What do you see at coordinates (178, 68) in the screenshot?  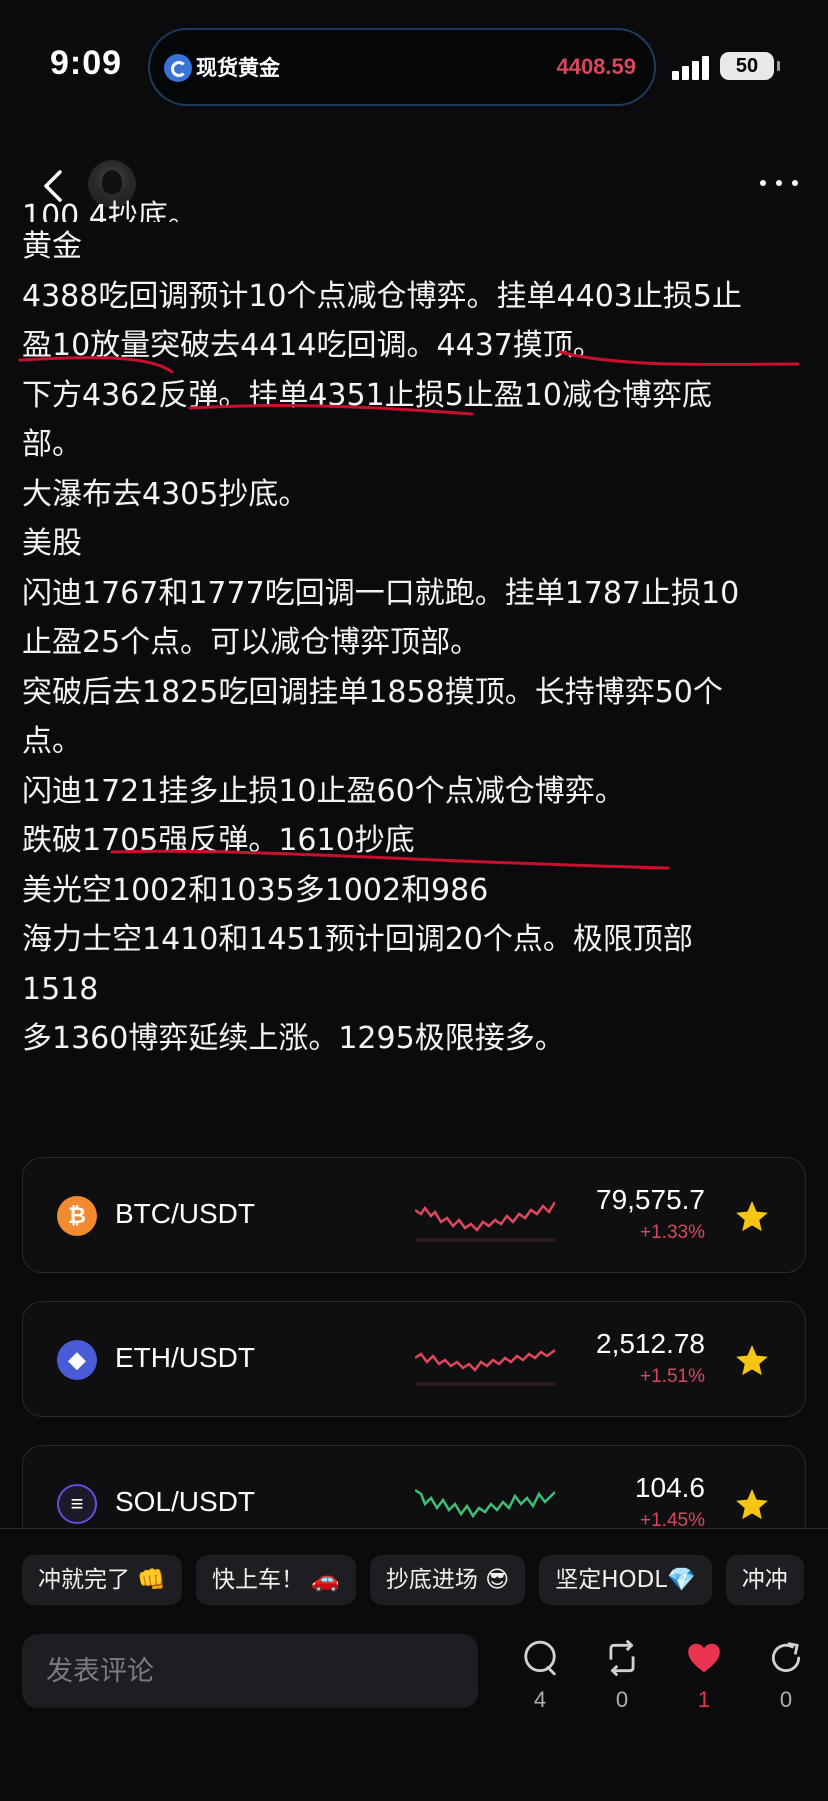 I see `gold-ticker-icon` at bounding box center [178, 68].